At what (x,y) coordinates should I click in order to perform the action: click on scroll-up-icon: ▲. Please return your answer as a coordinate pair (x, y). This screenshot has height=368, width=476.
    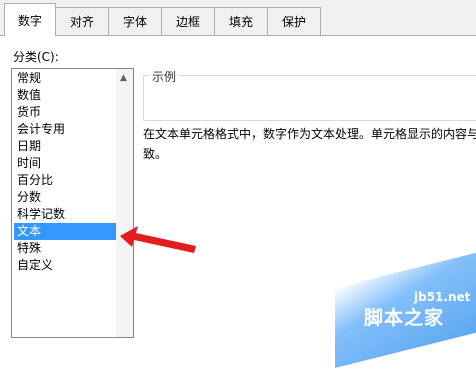
    Looking at the image, I should click on (123, 78).